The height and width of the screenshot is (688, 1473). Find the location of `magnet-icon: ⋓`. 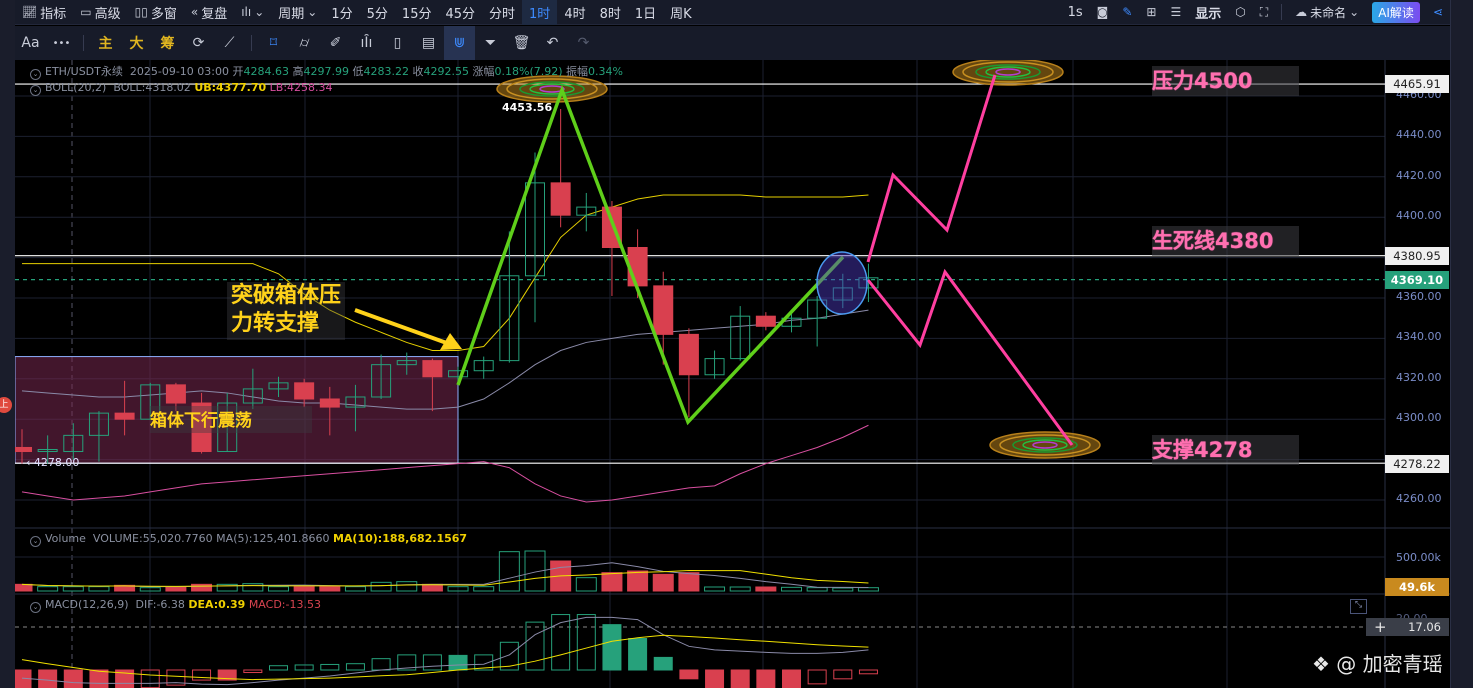

magnet-icon: ⋓ is located at coordinates (459, 43).